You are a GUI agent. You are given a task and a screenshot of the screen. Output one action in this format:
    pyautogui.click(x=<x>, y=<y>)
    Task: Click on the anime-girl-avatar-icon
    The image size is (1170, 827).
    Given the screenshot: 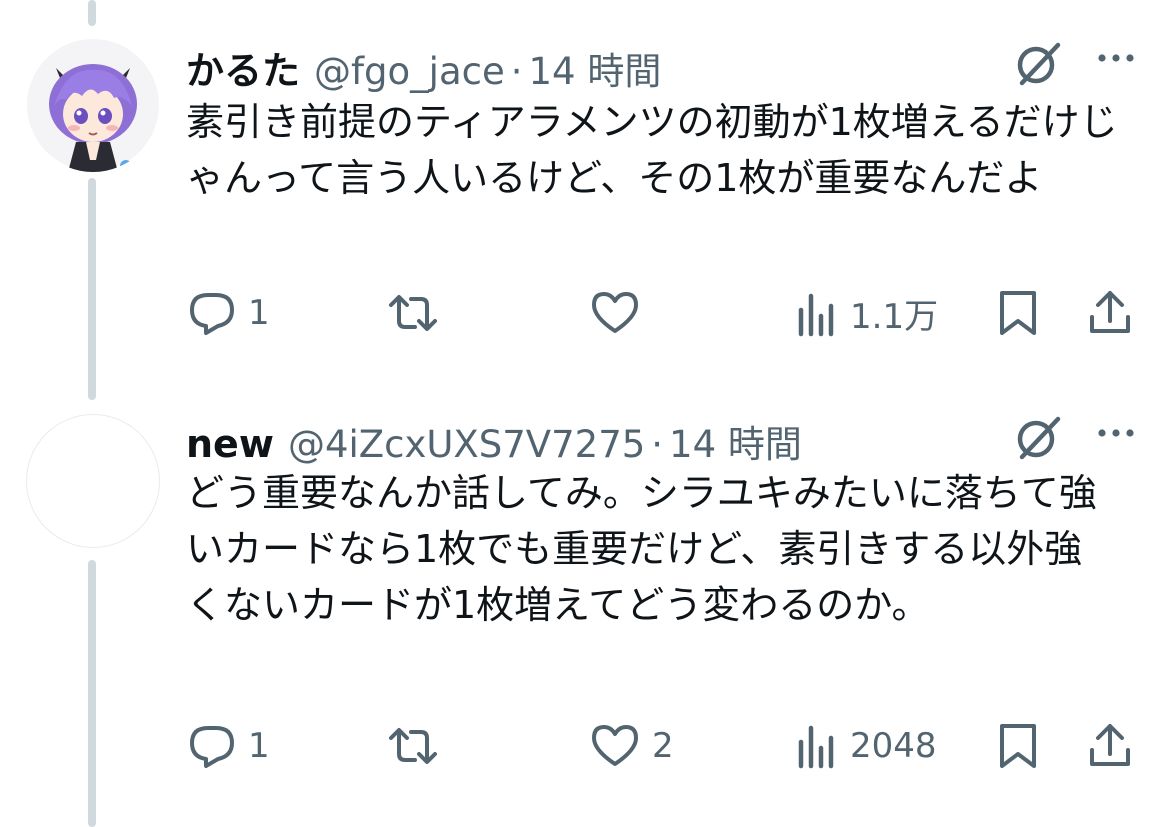 What is the action you would take?
    pyautogui.click(x=93, y=105)
    